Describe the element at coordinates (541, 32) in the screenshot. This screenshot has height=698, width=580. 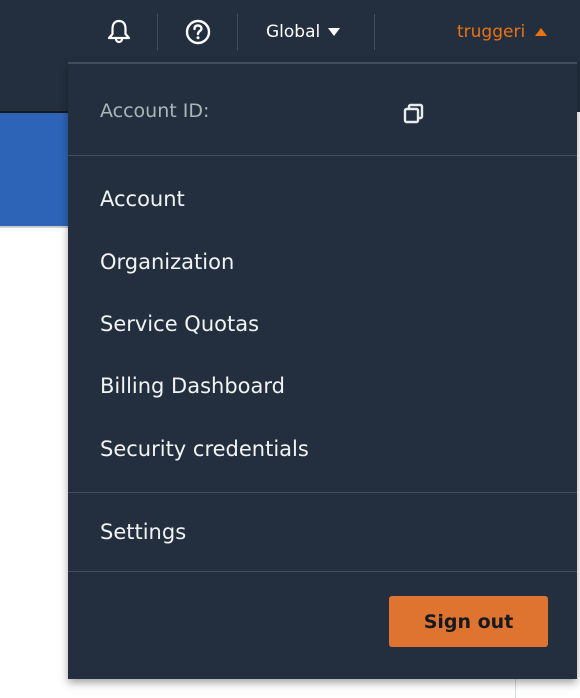
I see `caret-up-icon` at that location.